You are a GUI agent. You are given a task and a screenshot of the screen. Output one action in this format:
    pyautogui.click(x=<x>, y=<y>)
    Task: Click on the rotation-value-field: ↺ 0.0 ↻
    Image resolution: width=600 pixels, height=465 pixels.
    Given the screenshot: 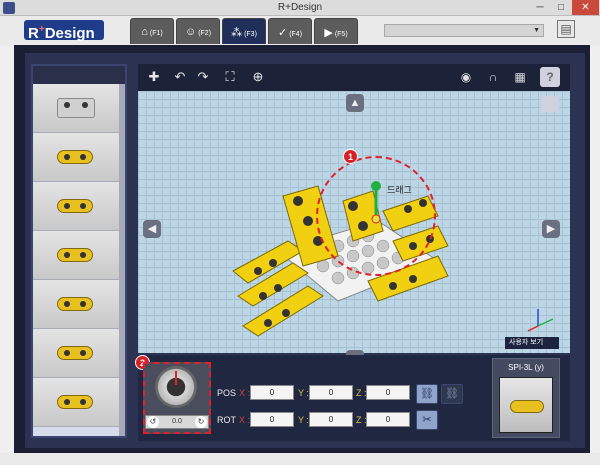 What is the action you would take?
    pyautogui.click(x=177, y=422)
    